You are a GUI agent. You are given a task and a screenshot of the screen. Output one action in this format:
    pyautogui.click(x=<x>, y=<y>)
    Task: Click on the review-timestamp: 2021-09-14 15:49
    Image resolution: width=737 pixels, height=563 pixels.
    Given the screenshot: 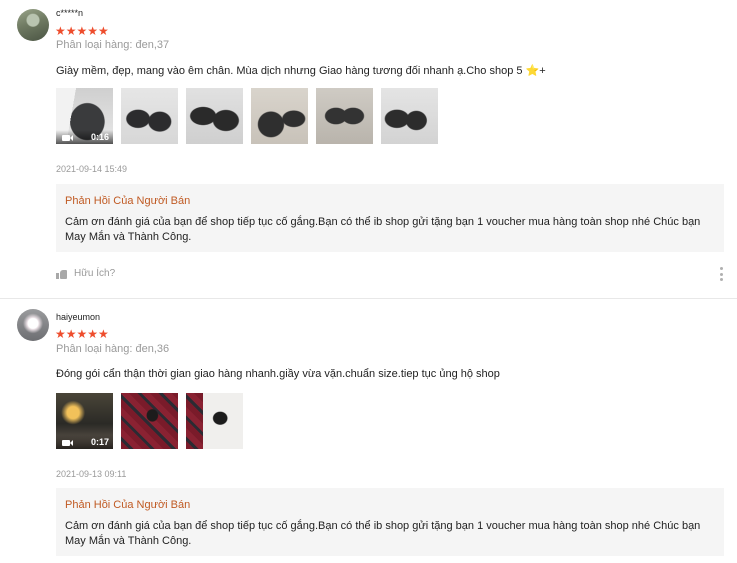 What is the action you would take?
    pyautogui.click(x=92, y=169)
    